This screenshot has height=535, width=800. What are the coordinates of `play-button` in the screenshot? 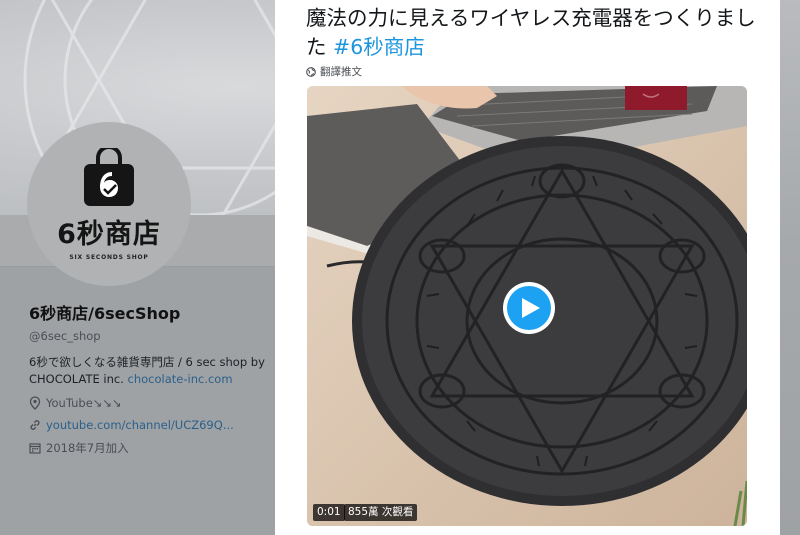 It's located at (529, 308).